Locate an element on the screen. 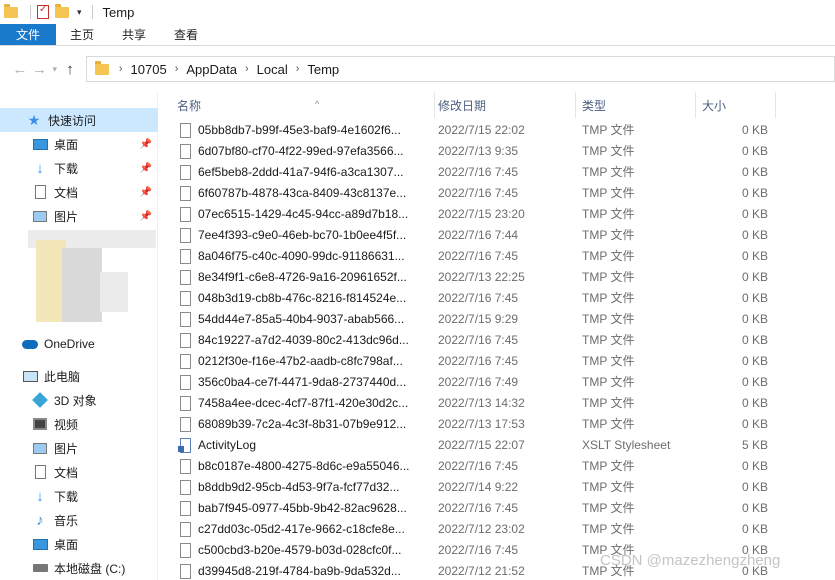 The width and height of the screenshot is (835, 580). file-date: 2022/7/15 22:02 is located at coordinates (481, 130).